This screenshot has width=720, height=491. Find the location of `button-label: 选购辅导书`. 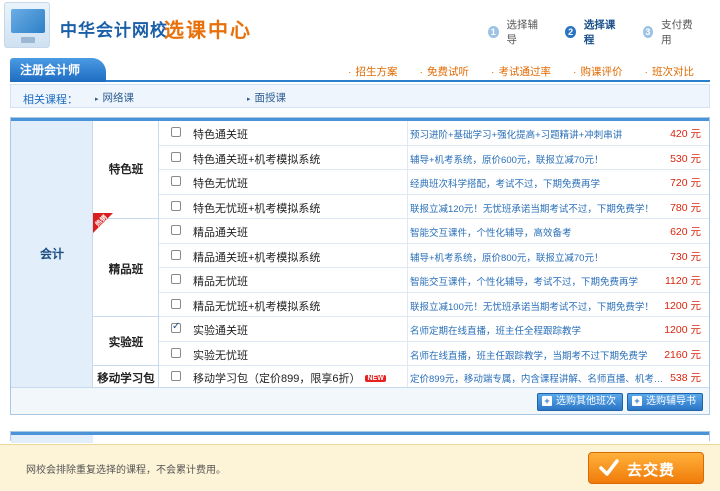

button-label: 选购辅导书 is located at coordinates (671, 401).